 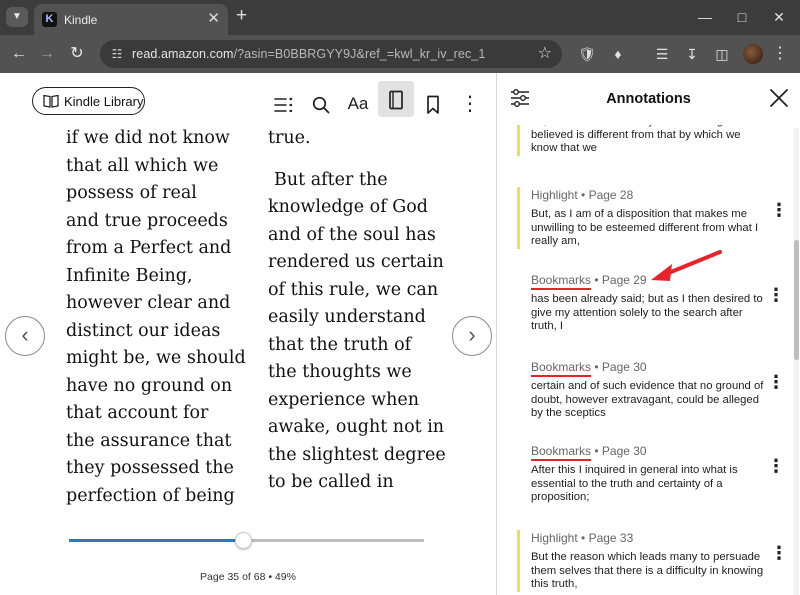 What do you see at coordinates (396, 99) in the screenshot?
I see `notebook-icon` at bounding box center [396, 99].